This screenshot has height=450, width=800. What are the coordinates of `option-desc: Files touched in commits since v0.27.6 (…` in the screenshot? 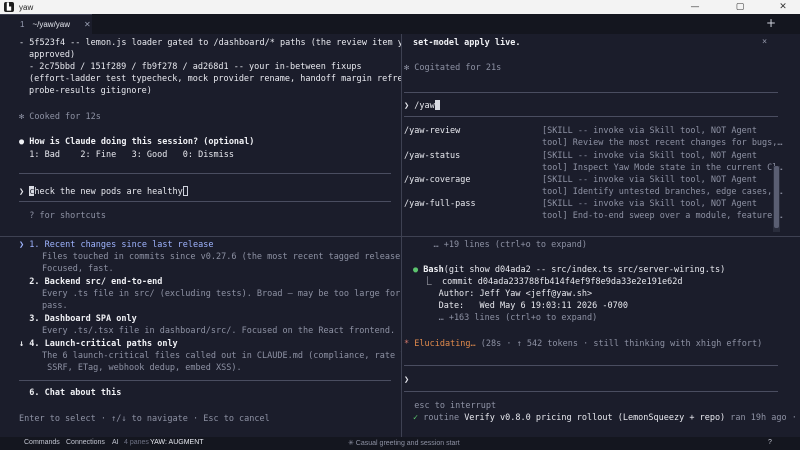 It's located at (221, 257).